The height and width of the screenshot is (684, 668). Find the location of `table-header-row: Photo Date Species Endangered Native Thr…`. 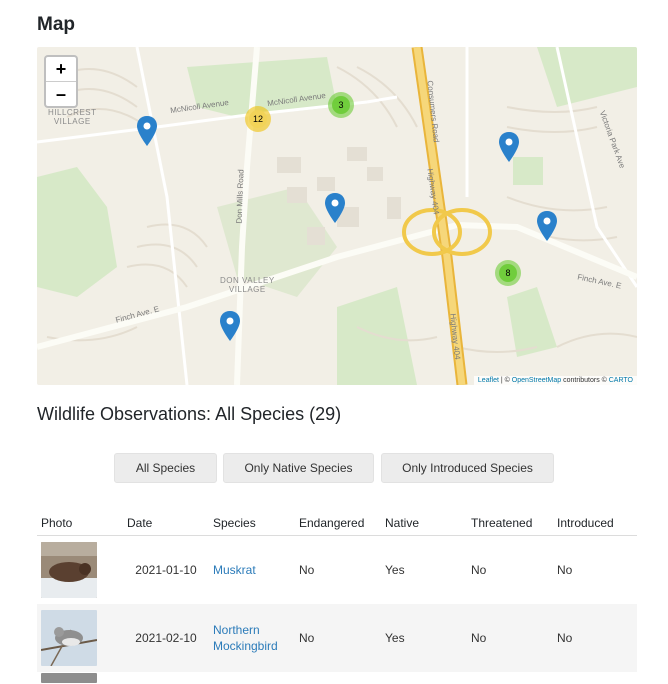

table-header-row: Photo Date Species Endangered Native Thr… is located at coordinates (337, 523).